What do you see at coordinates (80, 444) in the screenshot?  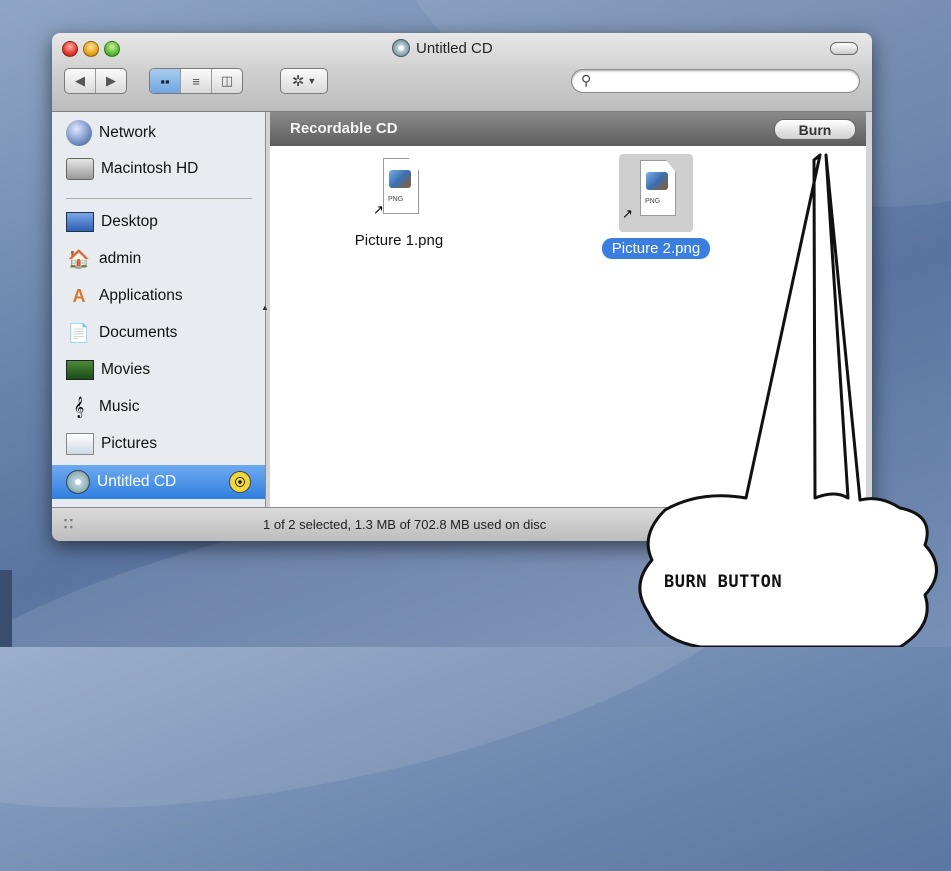 I see `pictures-icon` at bounding box center [80, 444].